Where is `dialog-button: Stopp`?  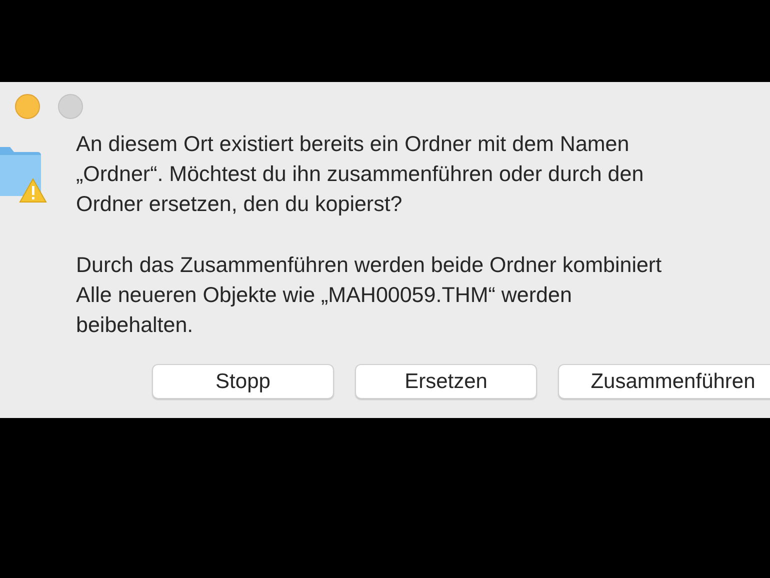
dialog-button: Stopp is located at coordinates (243, 381).